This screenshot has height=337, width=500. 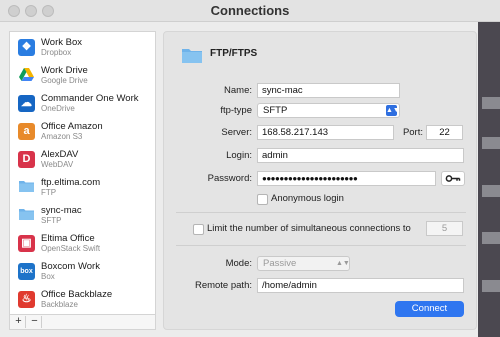 I want to click on folder-icon, so click(x=192, y=56).